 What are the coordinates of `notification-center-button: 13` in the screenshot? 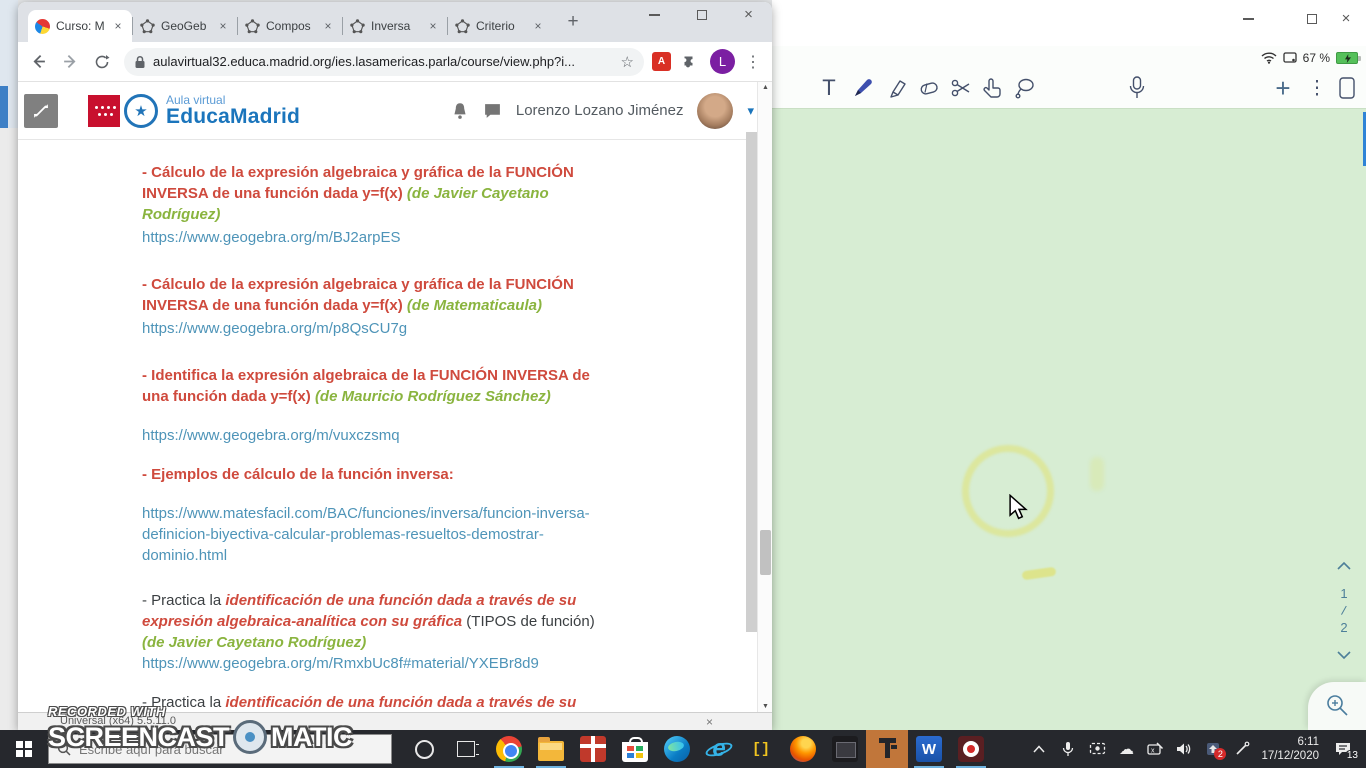 It's located at (1344, 749).